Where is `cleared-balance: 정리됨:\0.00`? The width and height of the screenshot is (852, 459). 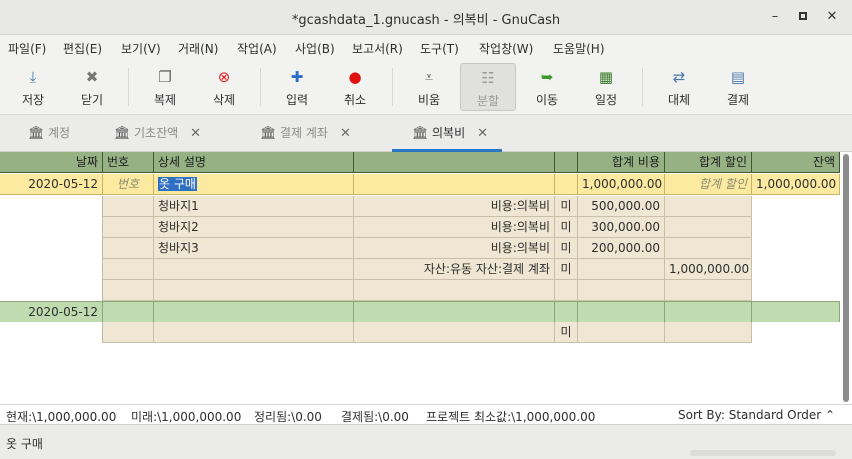
cleared-balance: 정리됨:\0.00 is located at coordinates (288, 417).